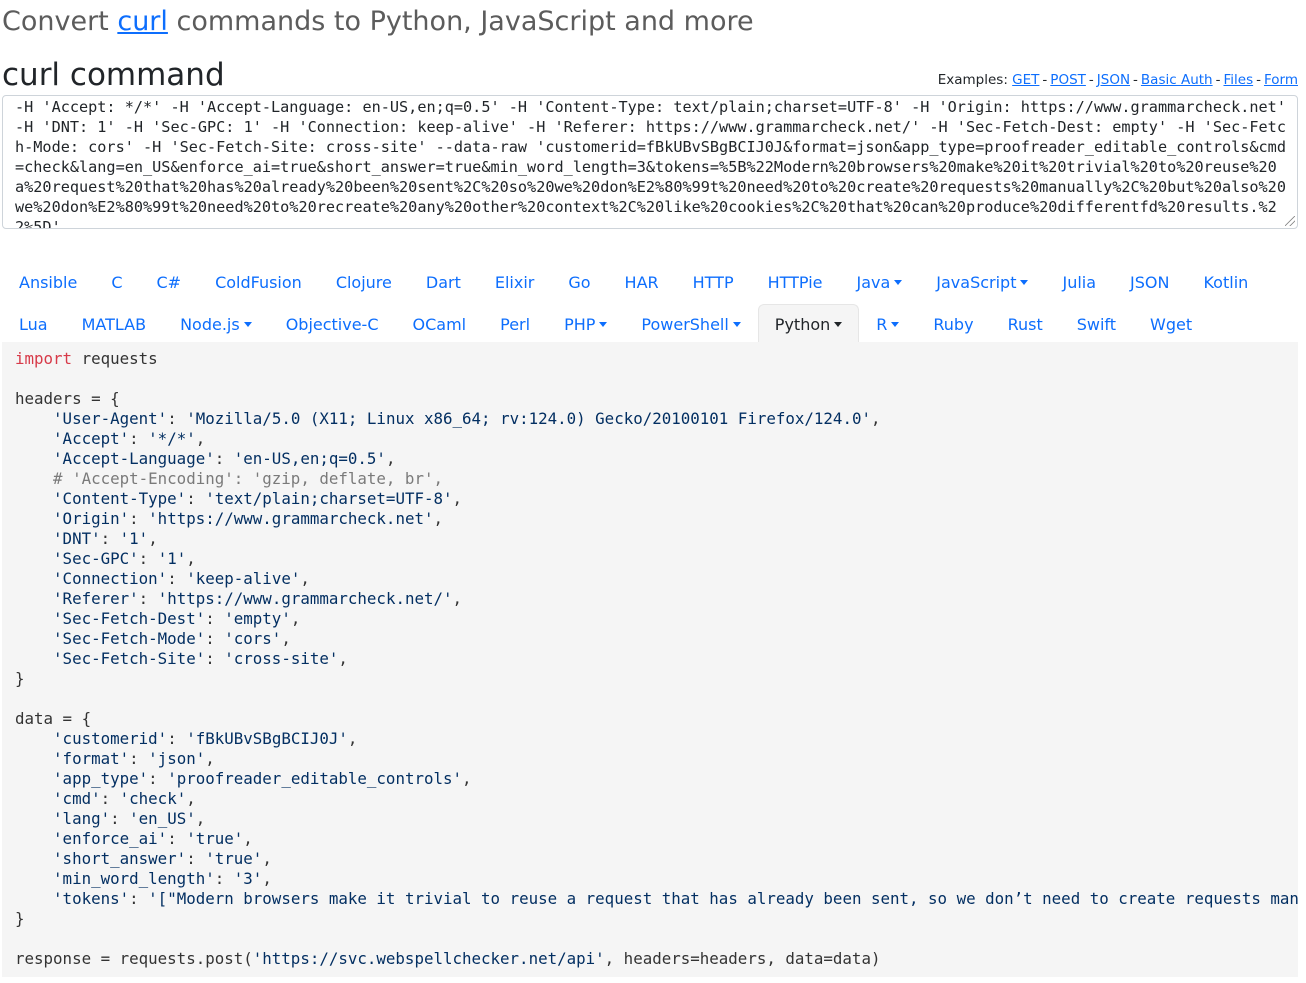 This screenshot has height=983, width=1306. What do you see at coordinates (291, 518) in the screenshot?
I see `code-string: 'https://www.grammarcheck.net'` at bounding box center [291, 518].